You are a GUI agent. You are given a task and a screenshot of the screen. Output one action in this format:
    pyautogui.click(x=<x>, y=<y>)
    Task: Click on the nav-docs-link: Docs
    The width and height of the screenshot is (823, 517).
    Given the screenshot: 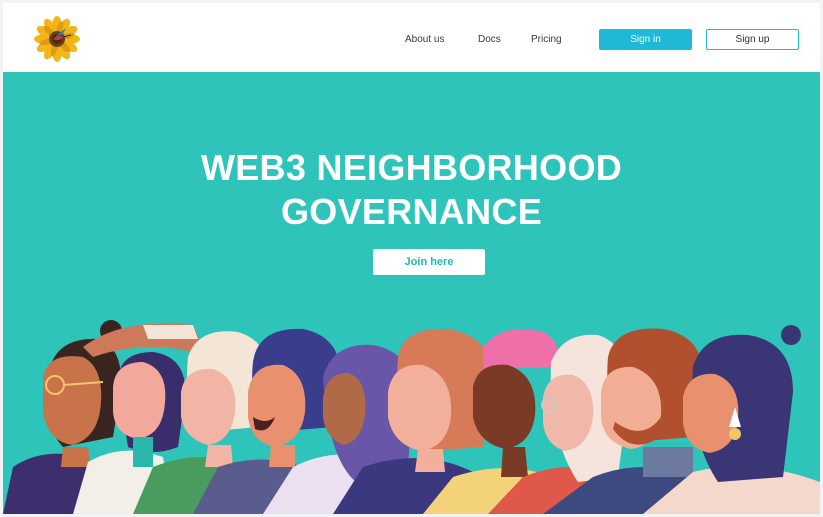 What is the action you would take?
    pyautogui.click(x=489, y=39)
    